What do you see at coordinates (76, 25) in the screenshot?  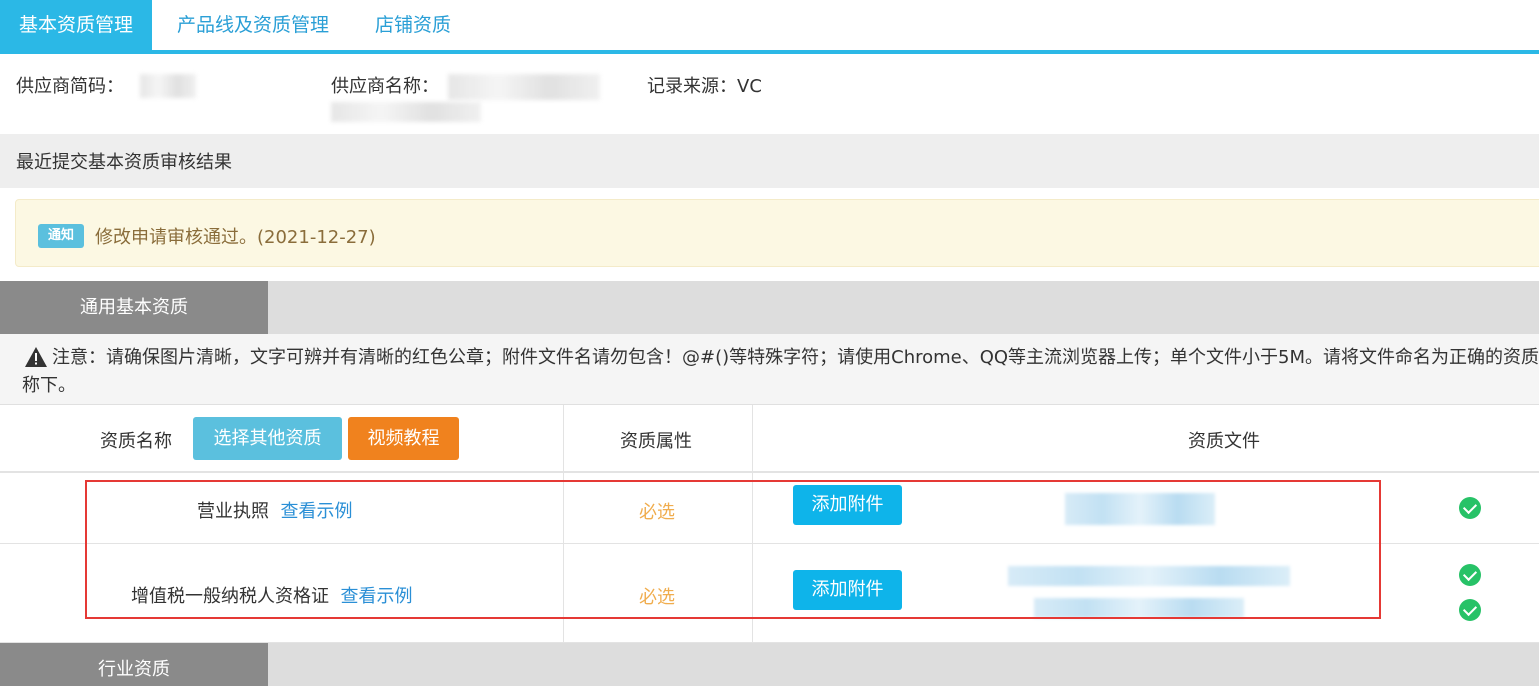 I see `tab-basic-qualification: 基本资质管理` at bounding box center [76, 25].